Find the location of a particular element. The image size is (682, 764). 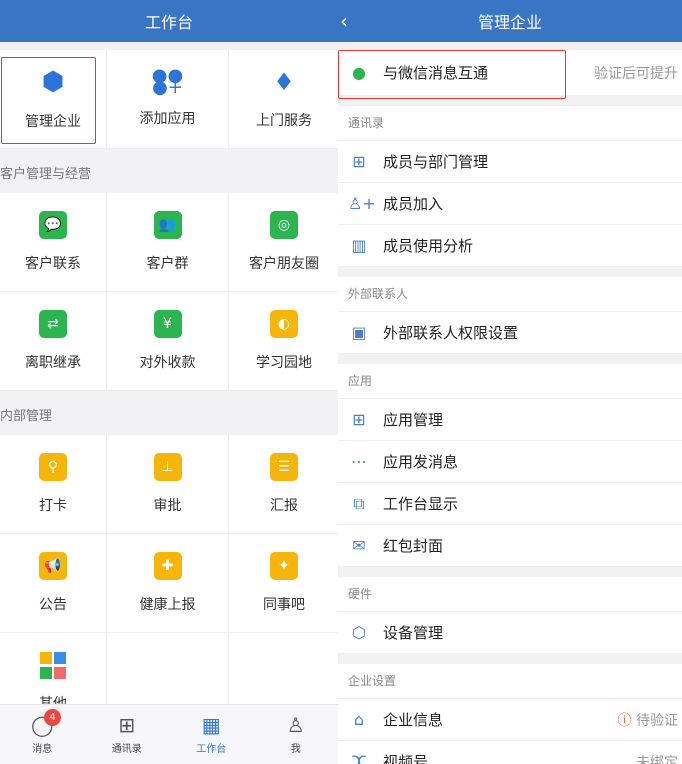

grid-icon: ▦ is located at coordinates (211, 725).